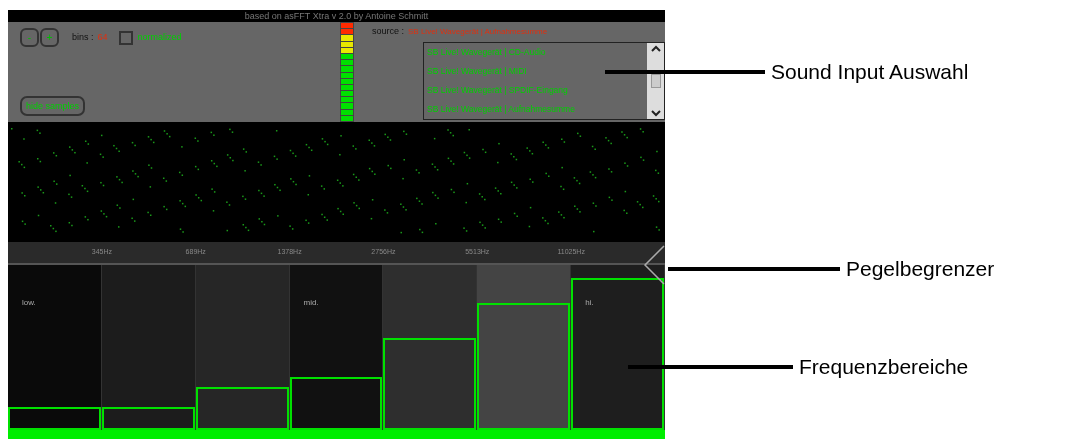  I want to click on band-label: low., so click(29, 303).